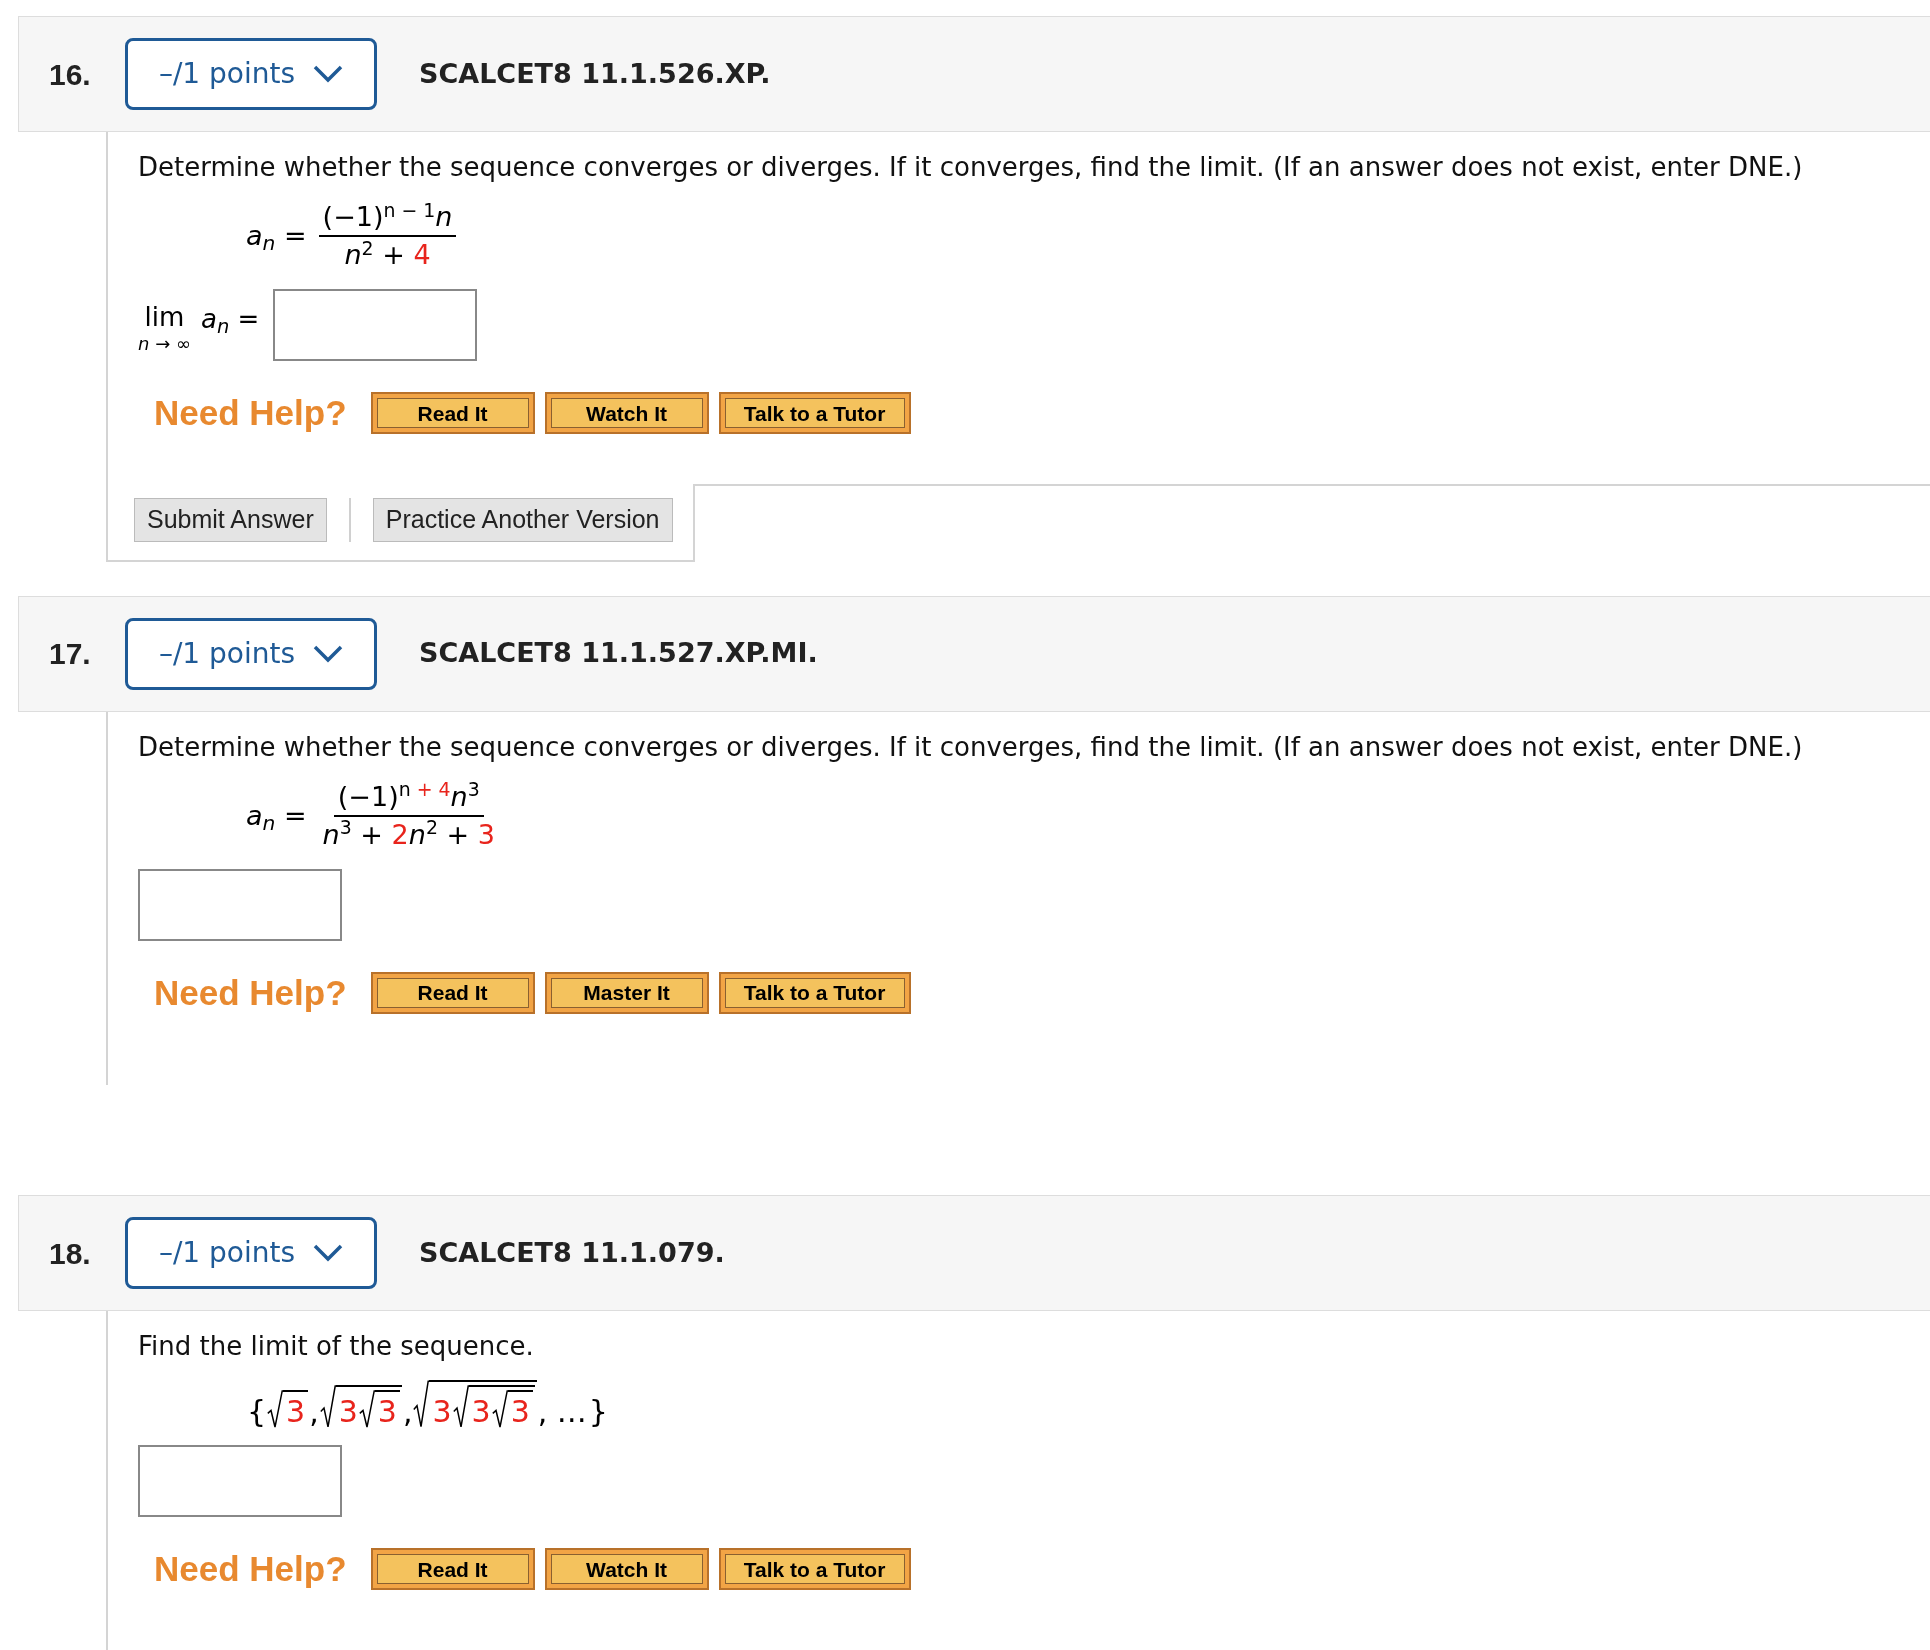 The width and height of the screenshot is (1930, 1650). Describe the element at coordinates (336, 1346) in the screenshot. I see `question-prompt: Find the limit of the sequence.` at that location.